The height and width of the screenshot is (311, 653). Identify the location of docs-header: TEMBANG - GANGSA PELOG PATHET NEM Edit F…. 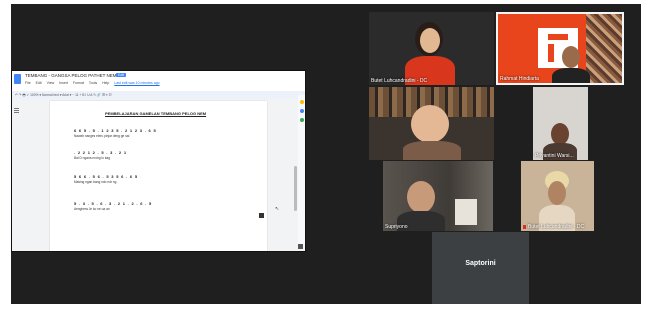
(158, 81).